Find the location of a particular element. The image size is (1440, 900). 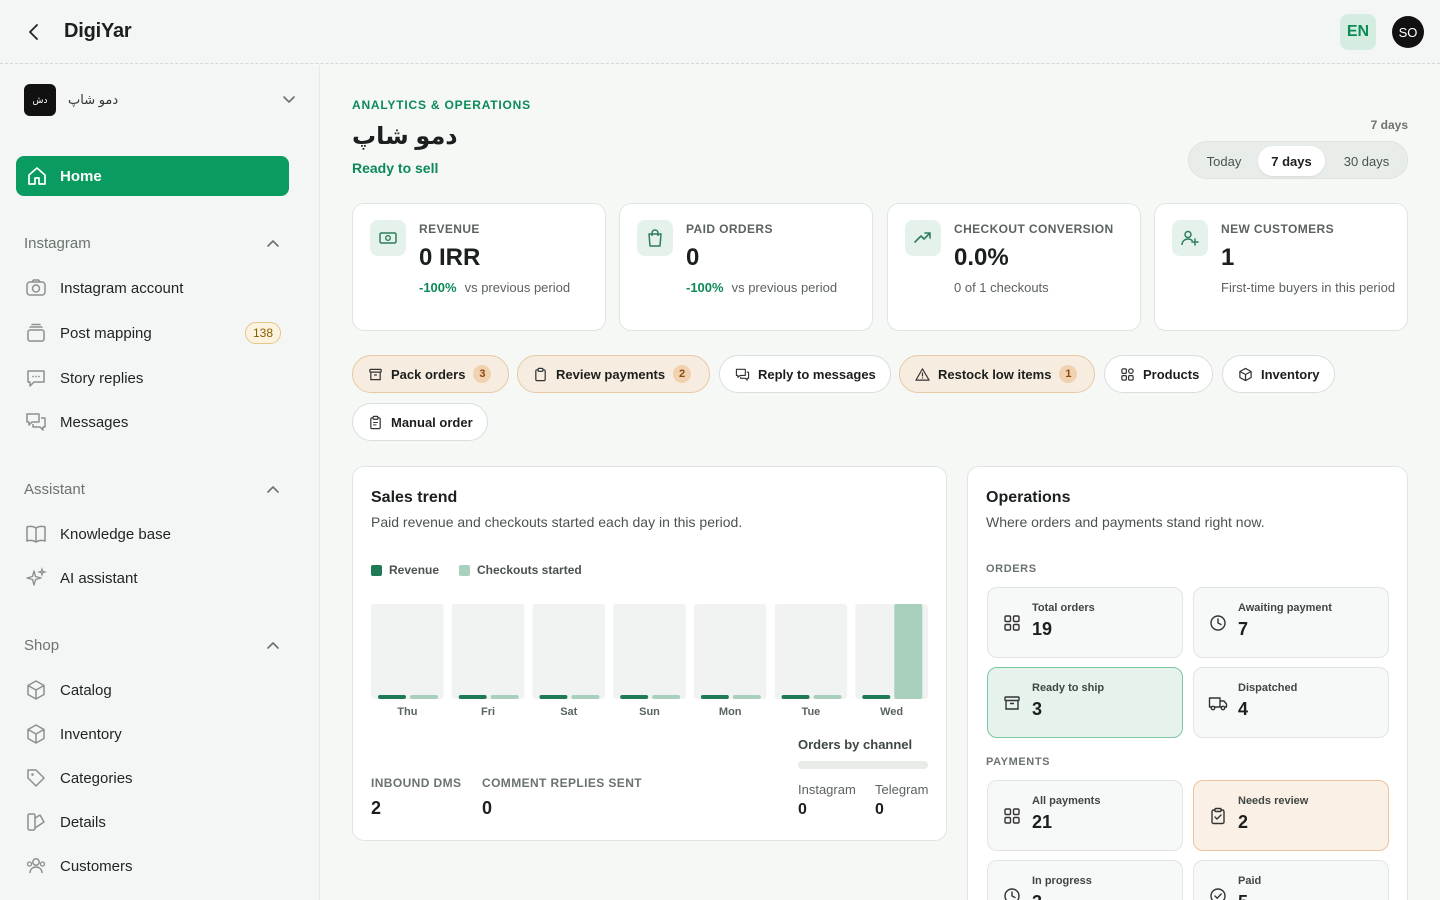

page-title: دمو شاپ is located at coordinates (405, 136).